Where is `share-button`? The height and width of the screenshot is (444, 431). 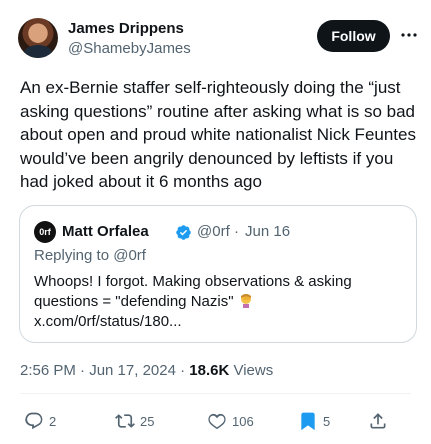
share-button is located at coordinates (378, 421).